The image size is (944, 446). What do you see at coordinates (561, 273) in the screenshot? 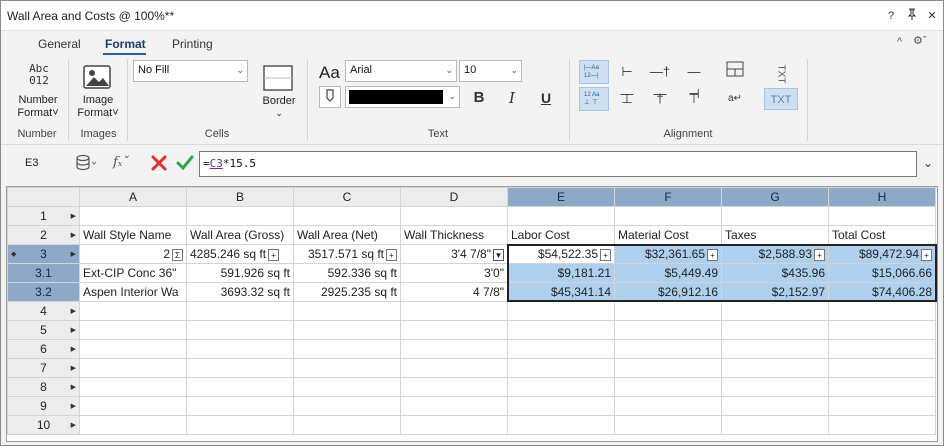
I see `cell: $9,181.21` at bounding box center [561, 273].